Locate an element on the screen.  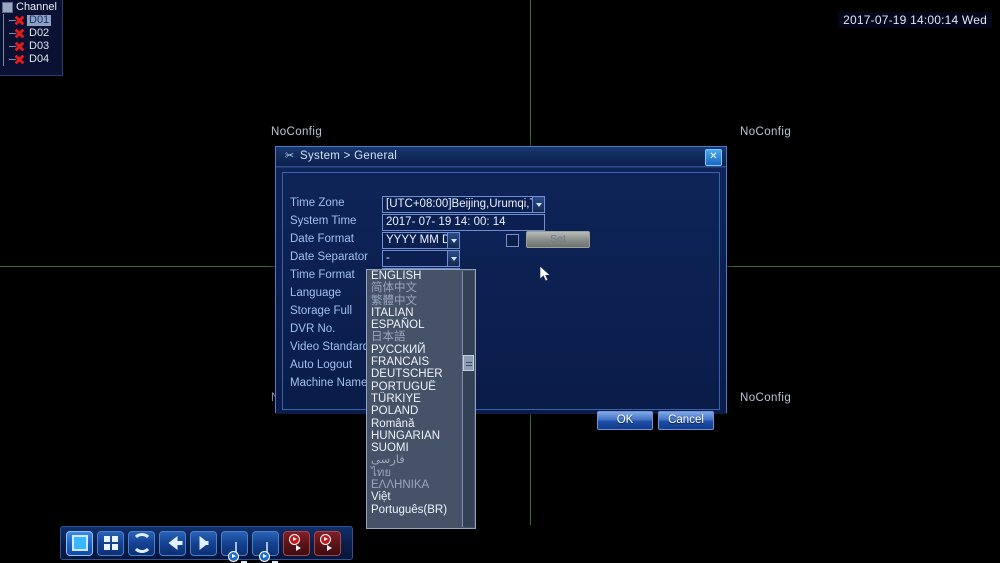
label-date-format: Date Format is located at coordinates (322, 239).